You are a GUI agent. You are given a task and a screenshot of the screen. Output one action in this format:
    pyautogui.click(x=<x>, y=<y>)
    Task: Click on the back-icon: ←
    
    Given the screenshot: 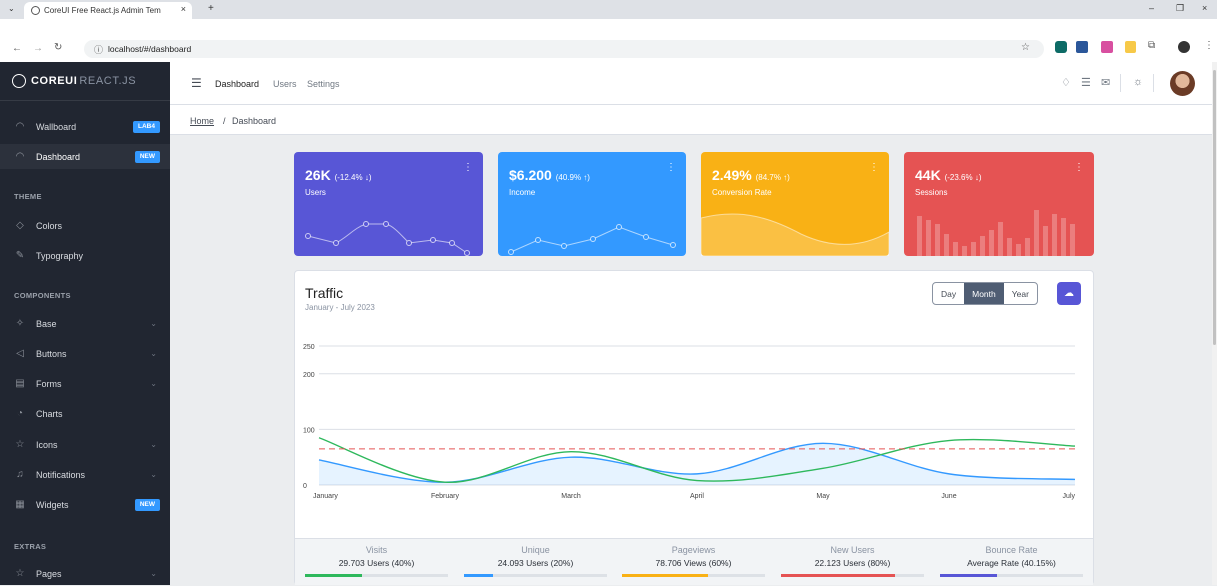 What is the action you would take?
    pyautogui.click(x=17, y=48)
    